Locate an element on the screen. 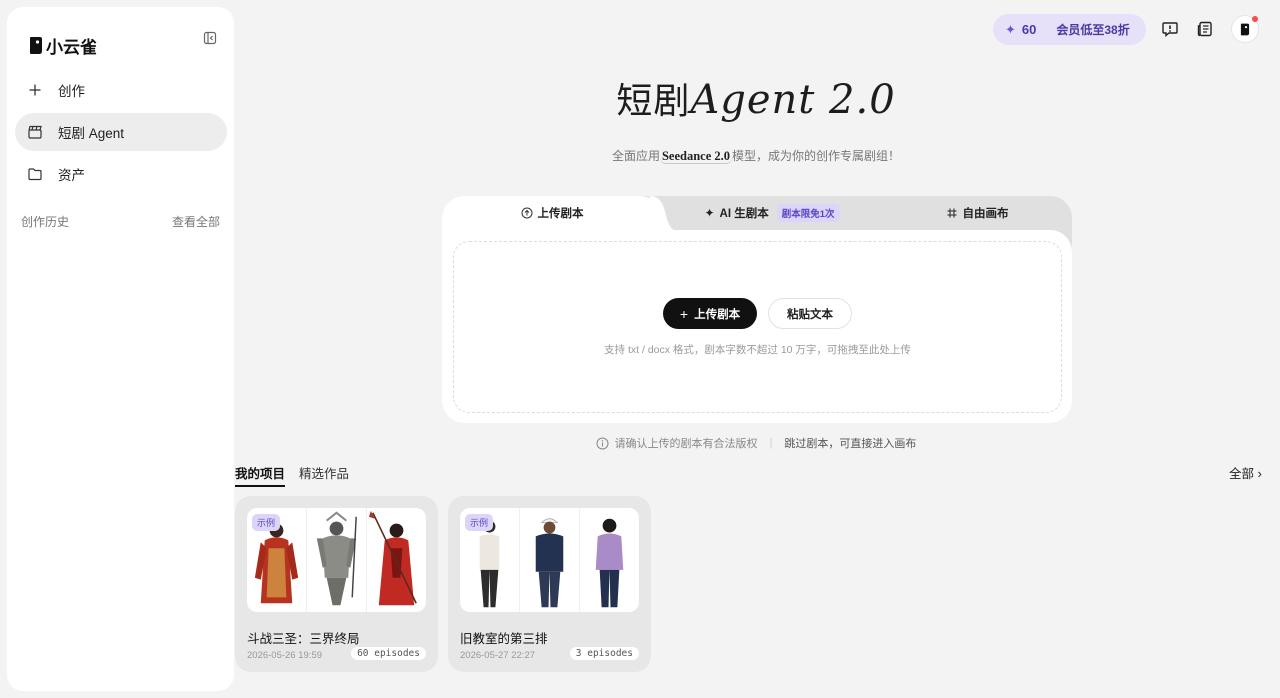 This screenshot has height=698, width=1280. title-en: Agent 2.0 is located at coordinates (793, 100).